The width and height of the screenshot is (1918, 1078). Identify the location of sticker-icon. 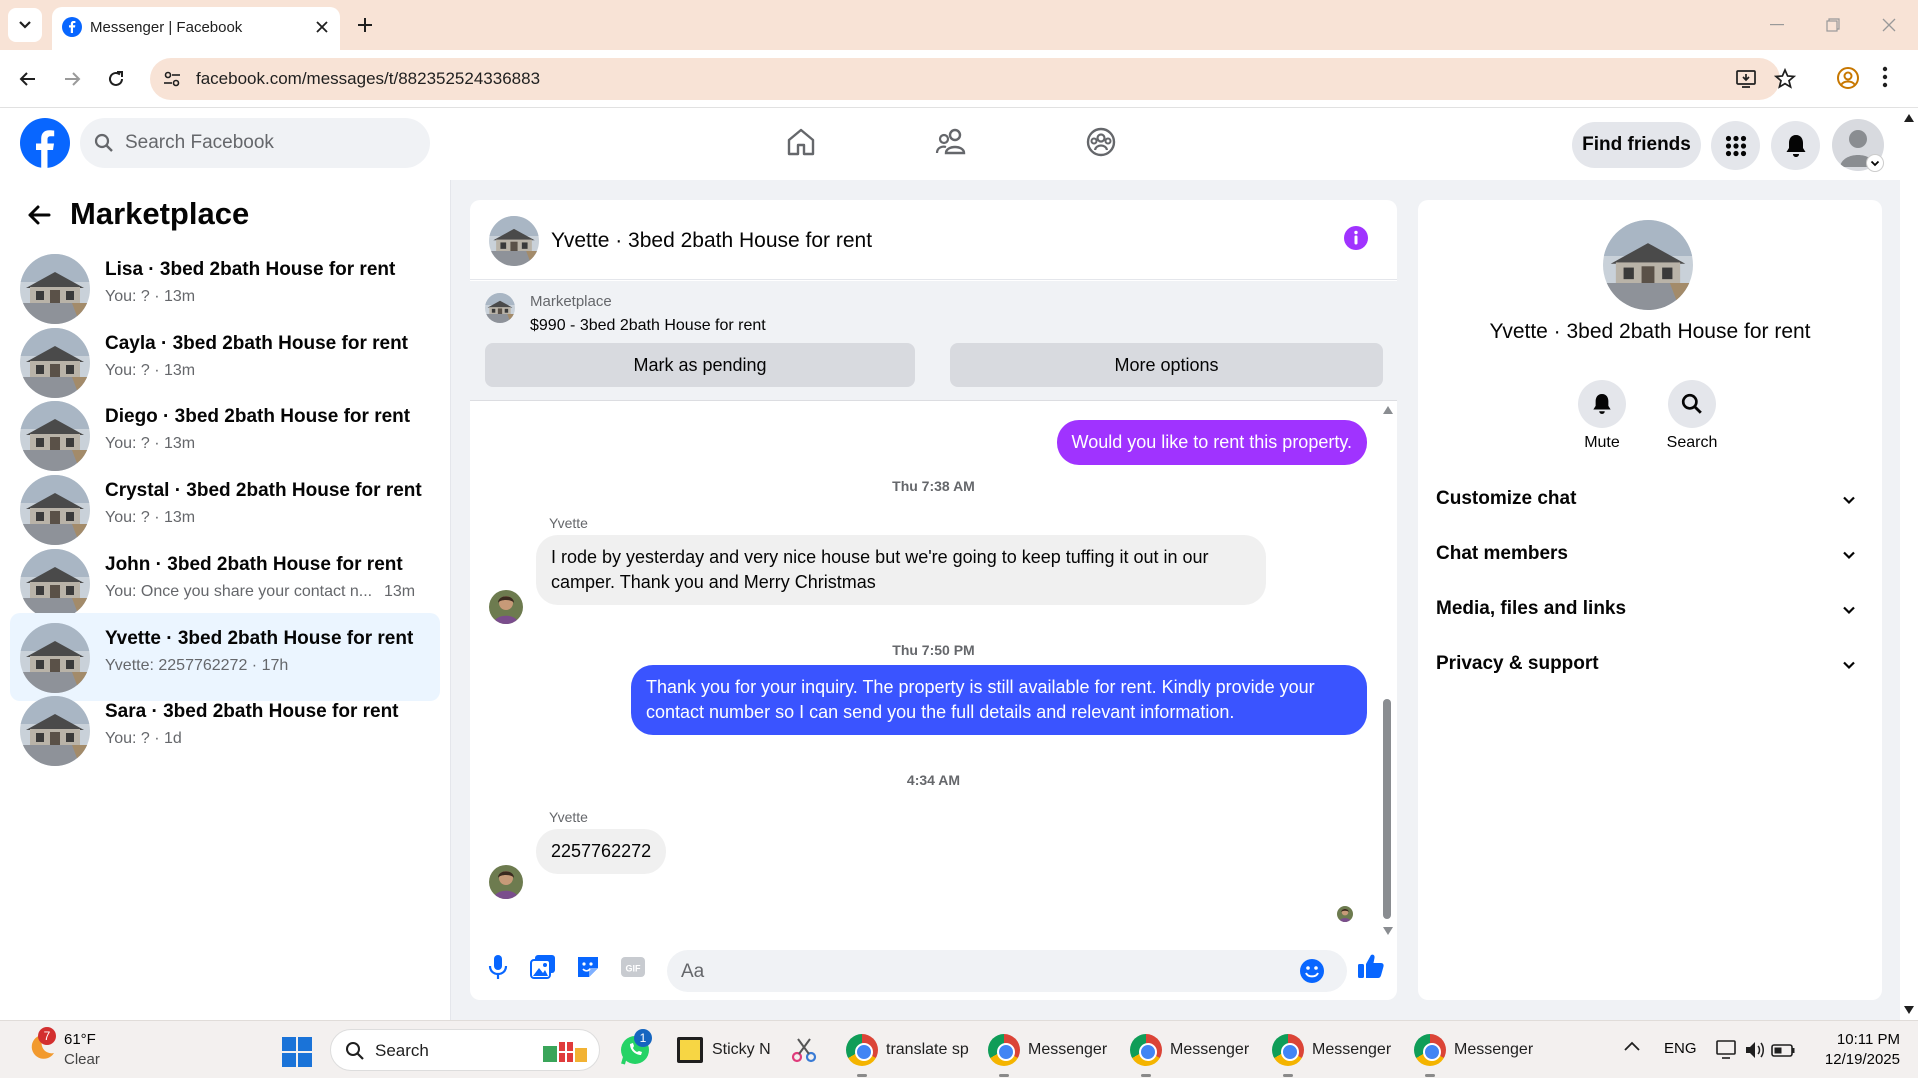
(588, 967).